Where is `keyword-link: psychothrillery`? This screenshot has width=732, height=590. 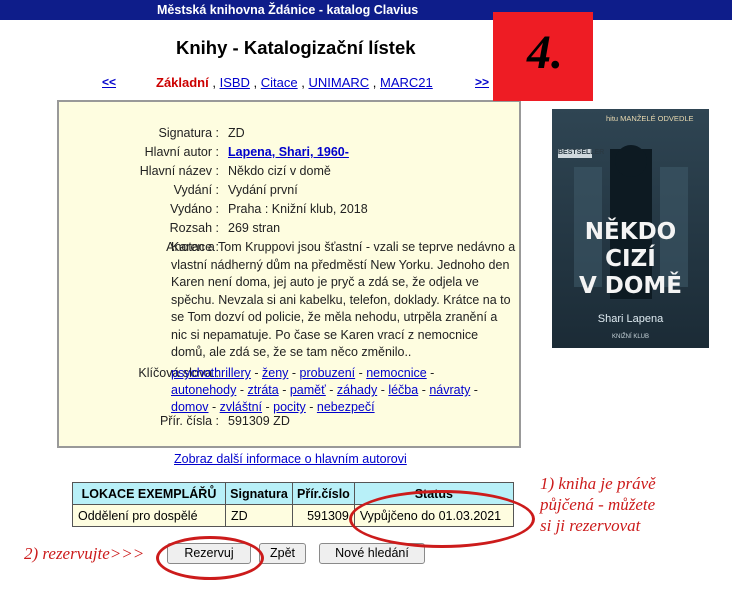 keyword-link: psychothrillery is located at coordinates (211, 373).